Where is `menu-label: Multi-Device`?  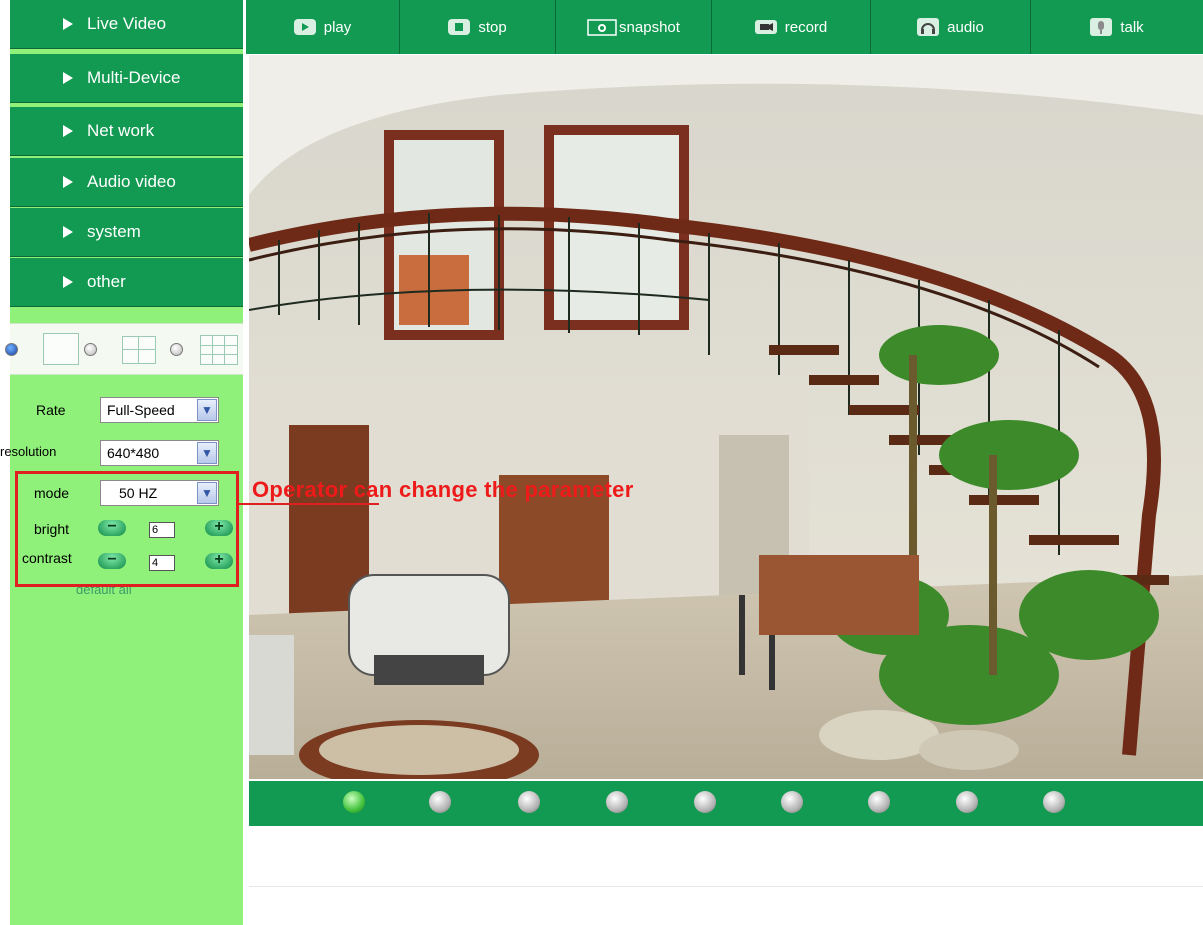 menu-label: Multi-Device is located at coordinates (134, 77).